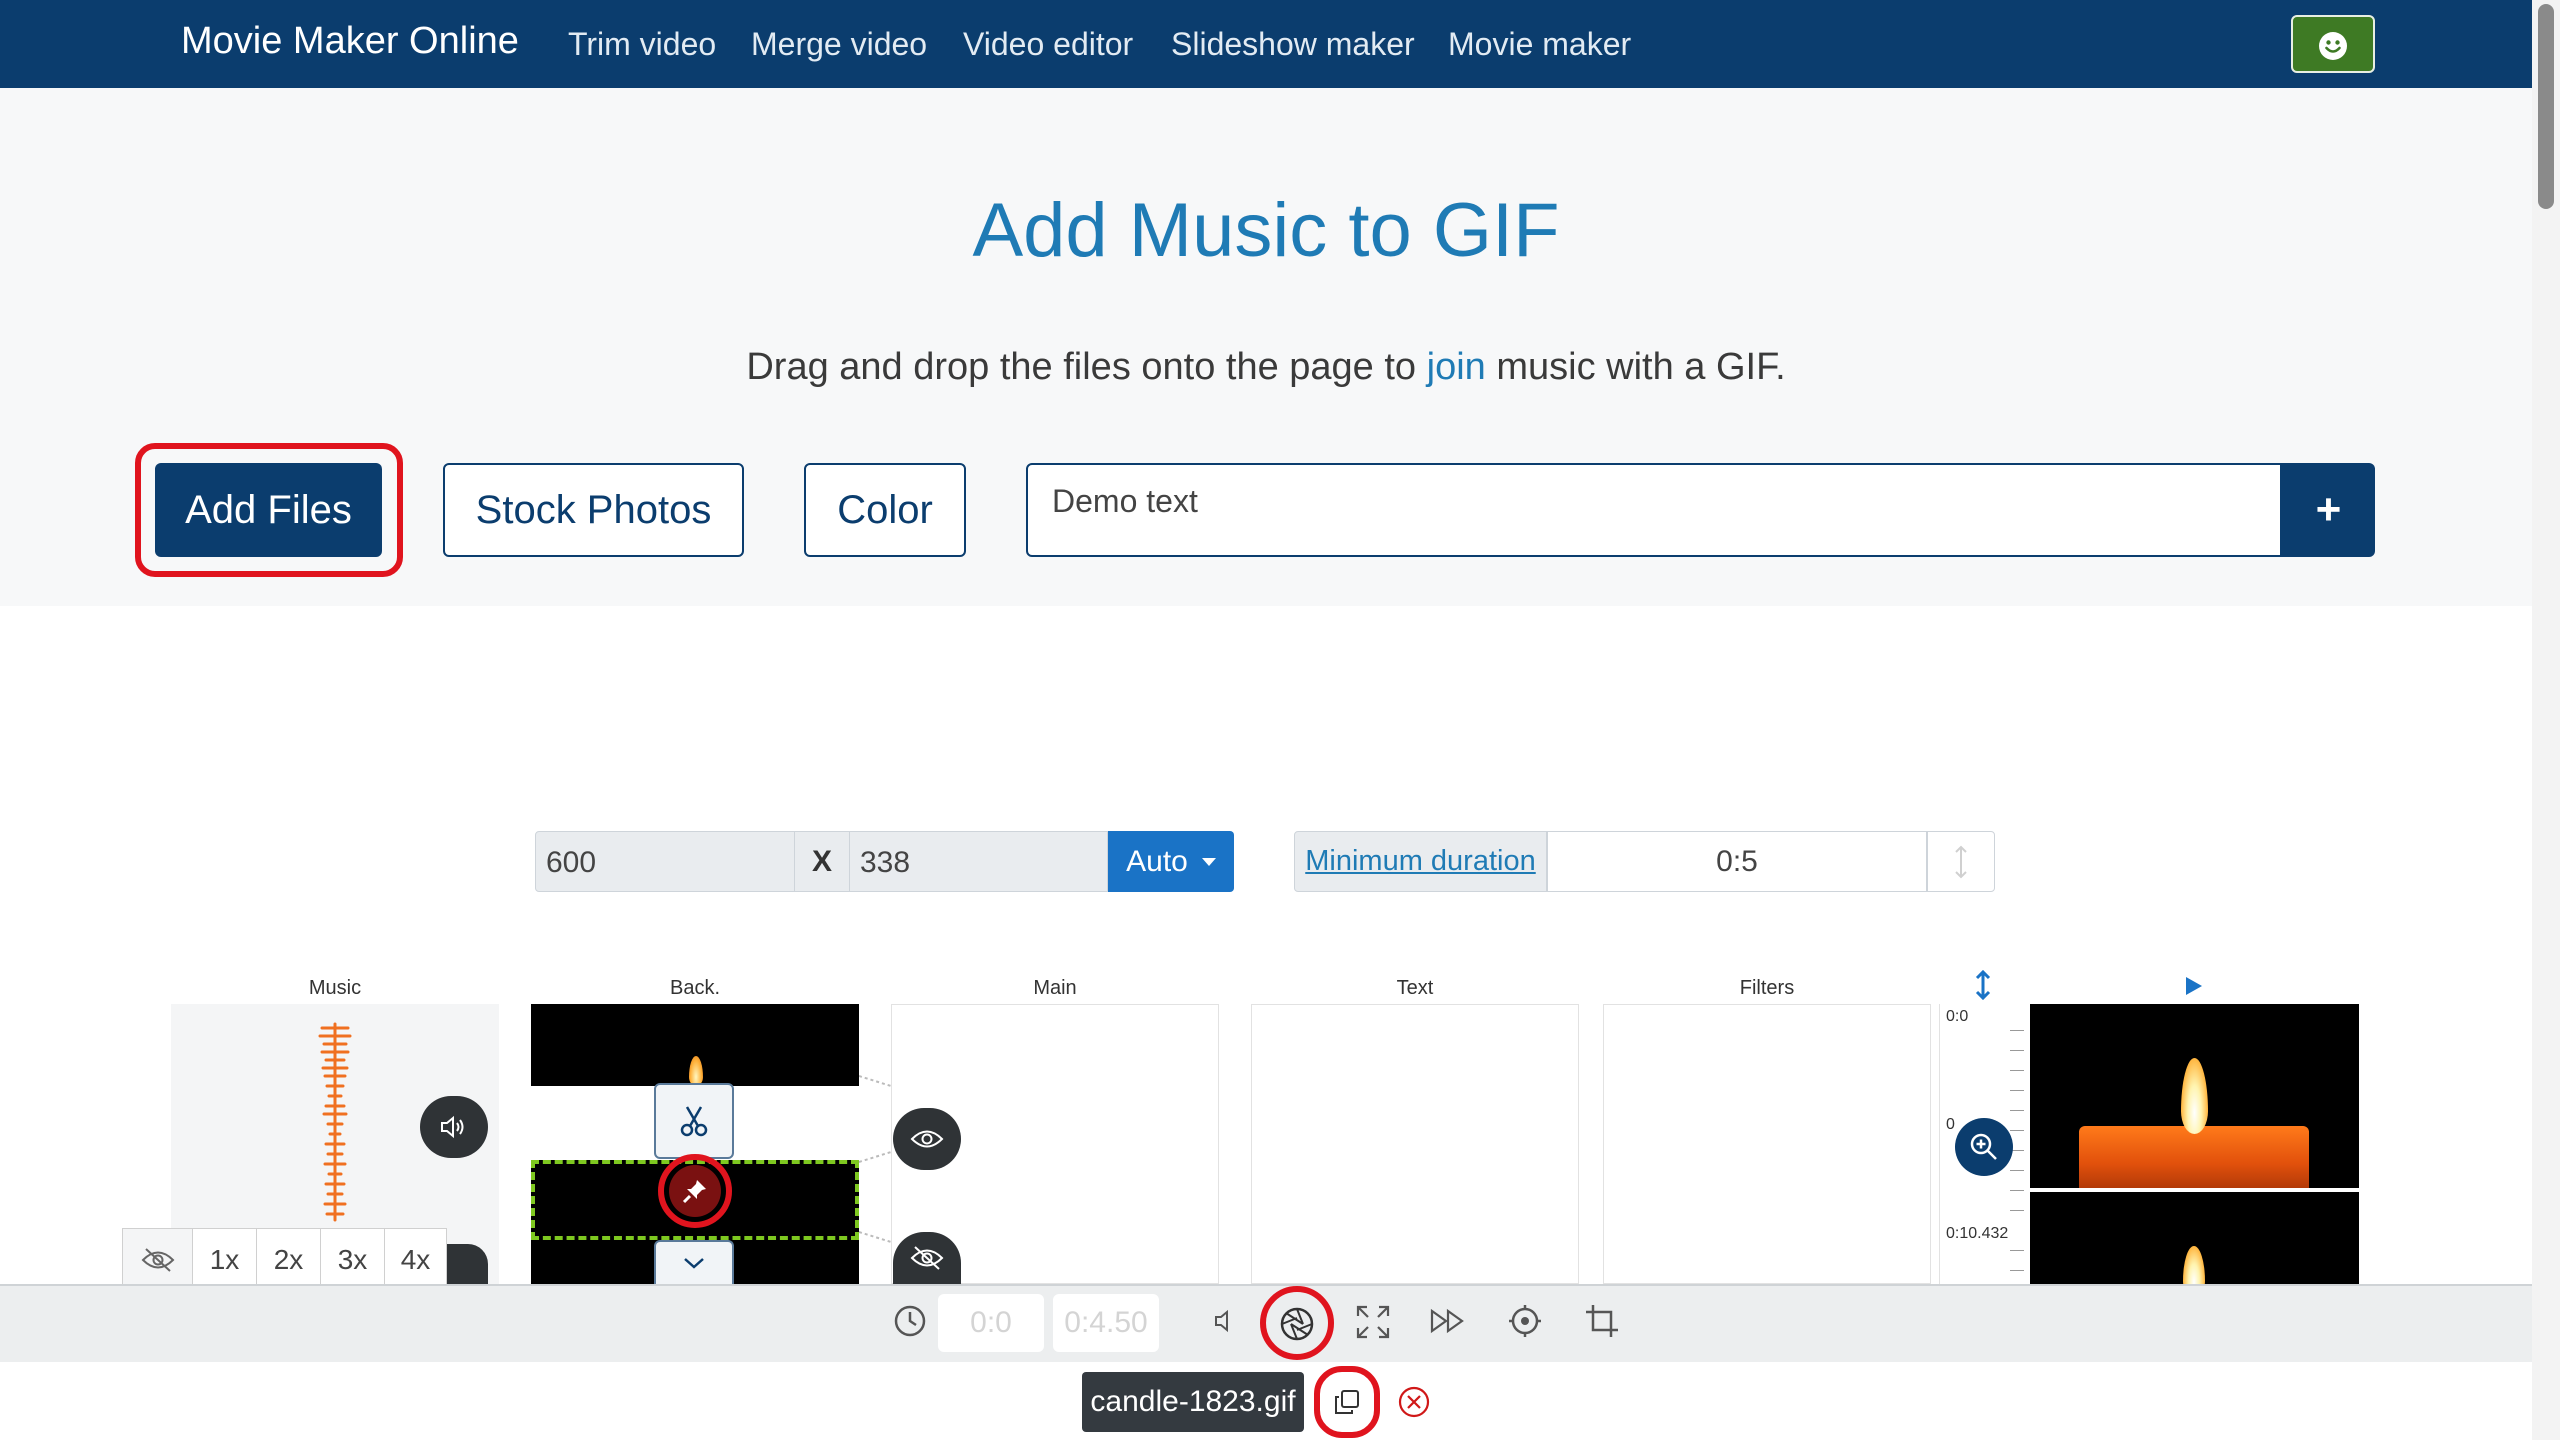 The image size is (2560, 1440). What do you see at coordinates (1414, 1402) in the screenshot?
I see `remove-file-icon` at bounding box center [1414, 1402].